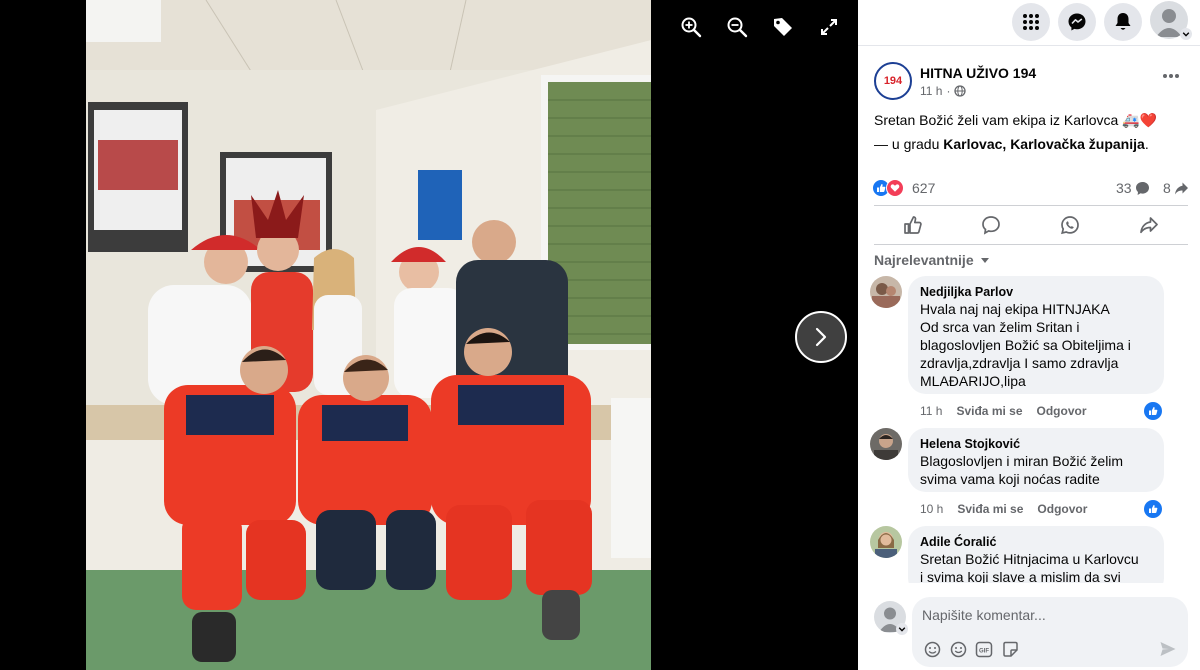 The height and width of the screenshot is (670, 1200). What do you see at coordinates (1029, 589) in the screenshot?
I see `comments-scroll-edge` at bounding box center [1029, 589].